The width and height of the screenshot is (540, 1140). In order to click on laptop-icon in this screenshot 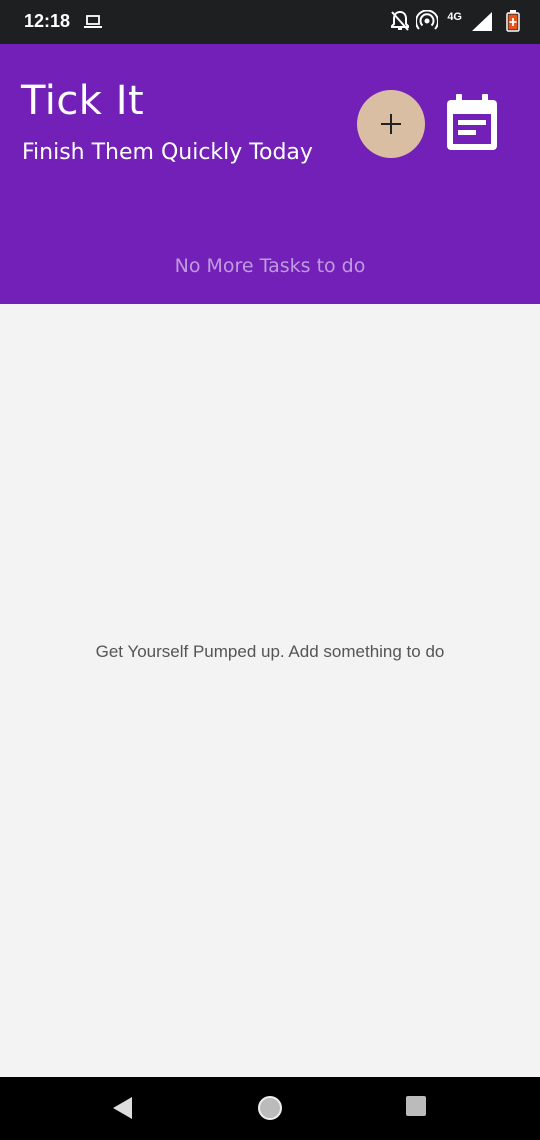, I will do `click(93, 24)`.